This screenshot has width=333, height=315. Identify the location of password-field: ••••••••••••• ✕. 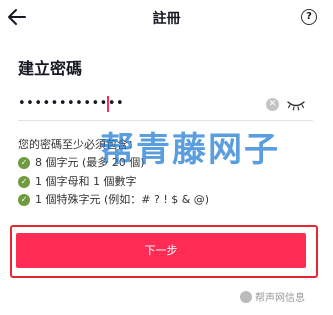
(165, 107).